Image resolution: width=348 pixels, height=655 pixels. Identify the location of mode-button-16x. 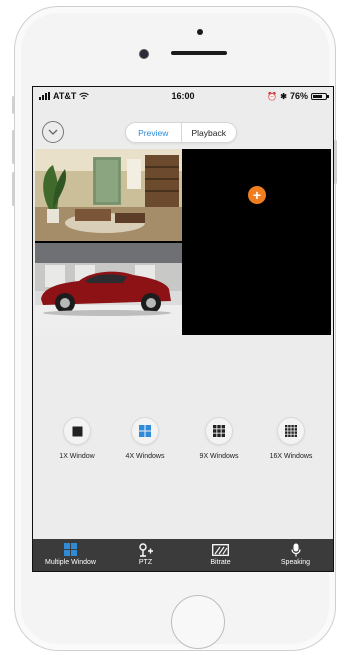
(291, 431).